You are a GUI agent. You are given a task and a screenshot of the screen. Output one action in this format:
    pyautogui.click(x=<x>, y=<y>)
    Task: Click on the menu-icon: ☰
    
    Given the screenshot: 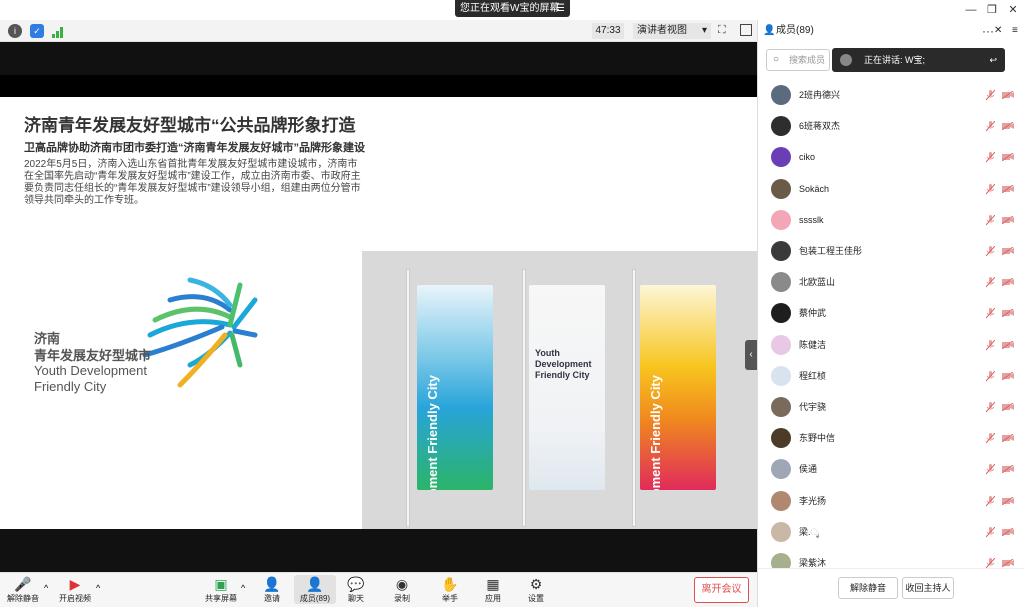 What is the action you would take?
    pyautogui.click(x=560, y=8)
    